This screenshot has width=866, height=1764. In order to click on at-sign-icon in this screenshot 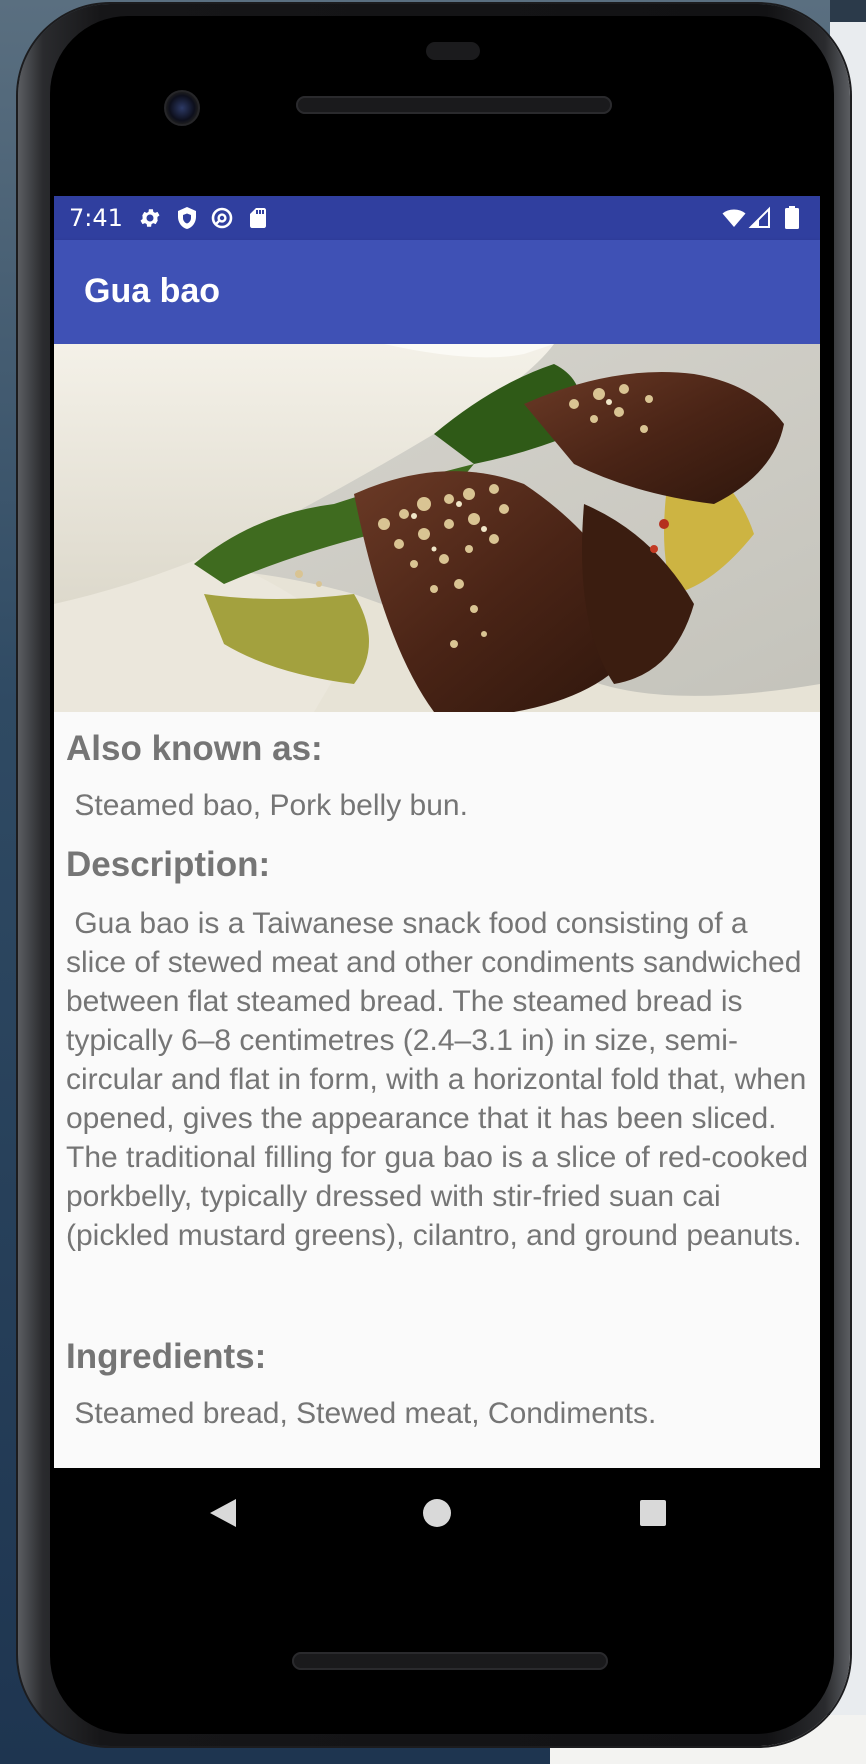, I will do `click(222, 218)`.